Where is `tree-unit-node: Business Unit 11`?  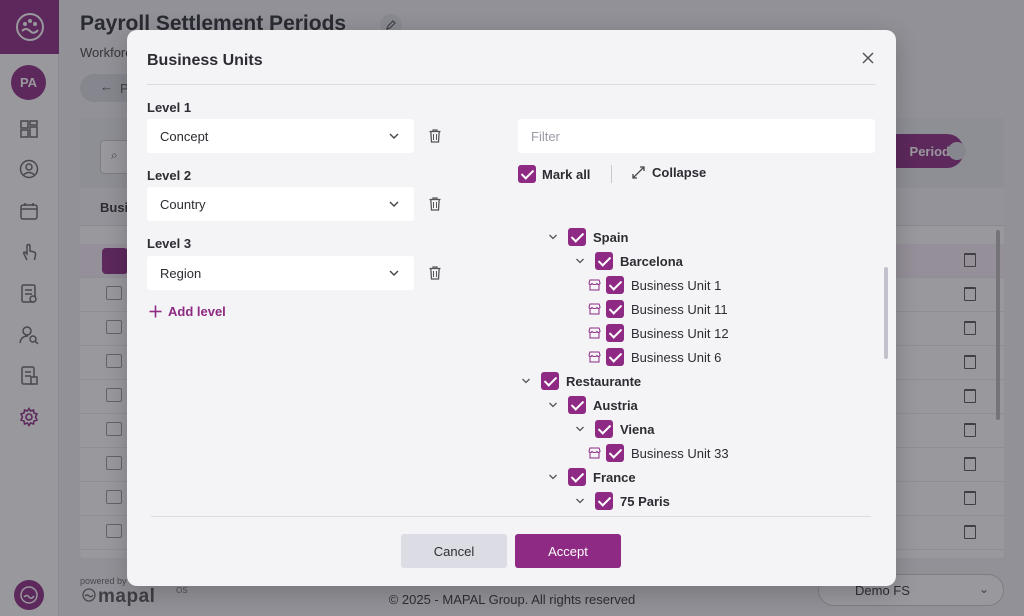 tree-unit-node: Business Unit 11 is located at coordinates (657, 309).